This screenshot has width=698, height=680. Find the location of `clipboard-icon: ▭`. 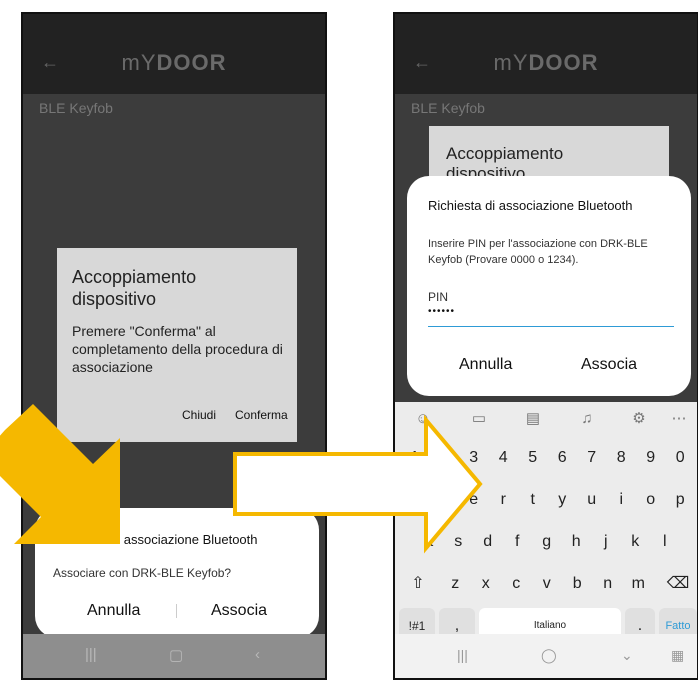

clipboard-icon: ▭ is located at coordinates (479, 419).